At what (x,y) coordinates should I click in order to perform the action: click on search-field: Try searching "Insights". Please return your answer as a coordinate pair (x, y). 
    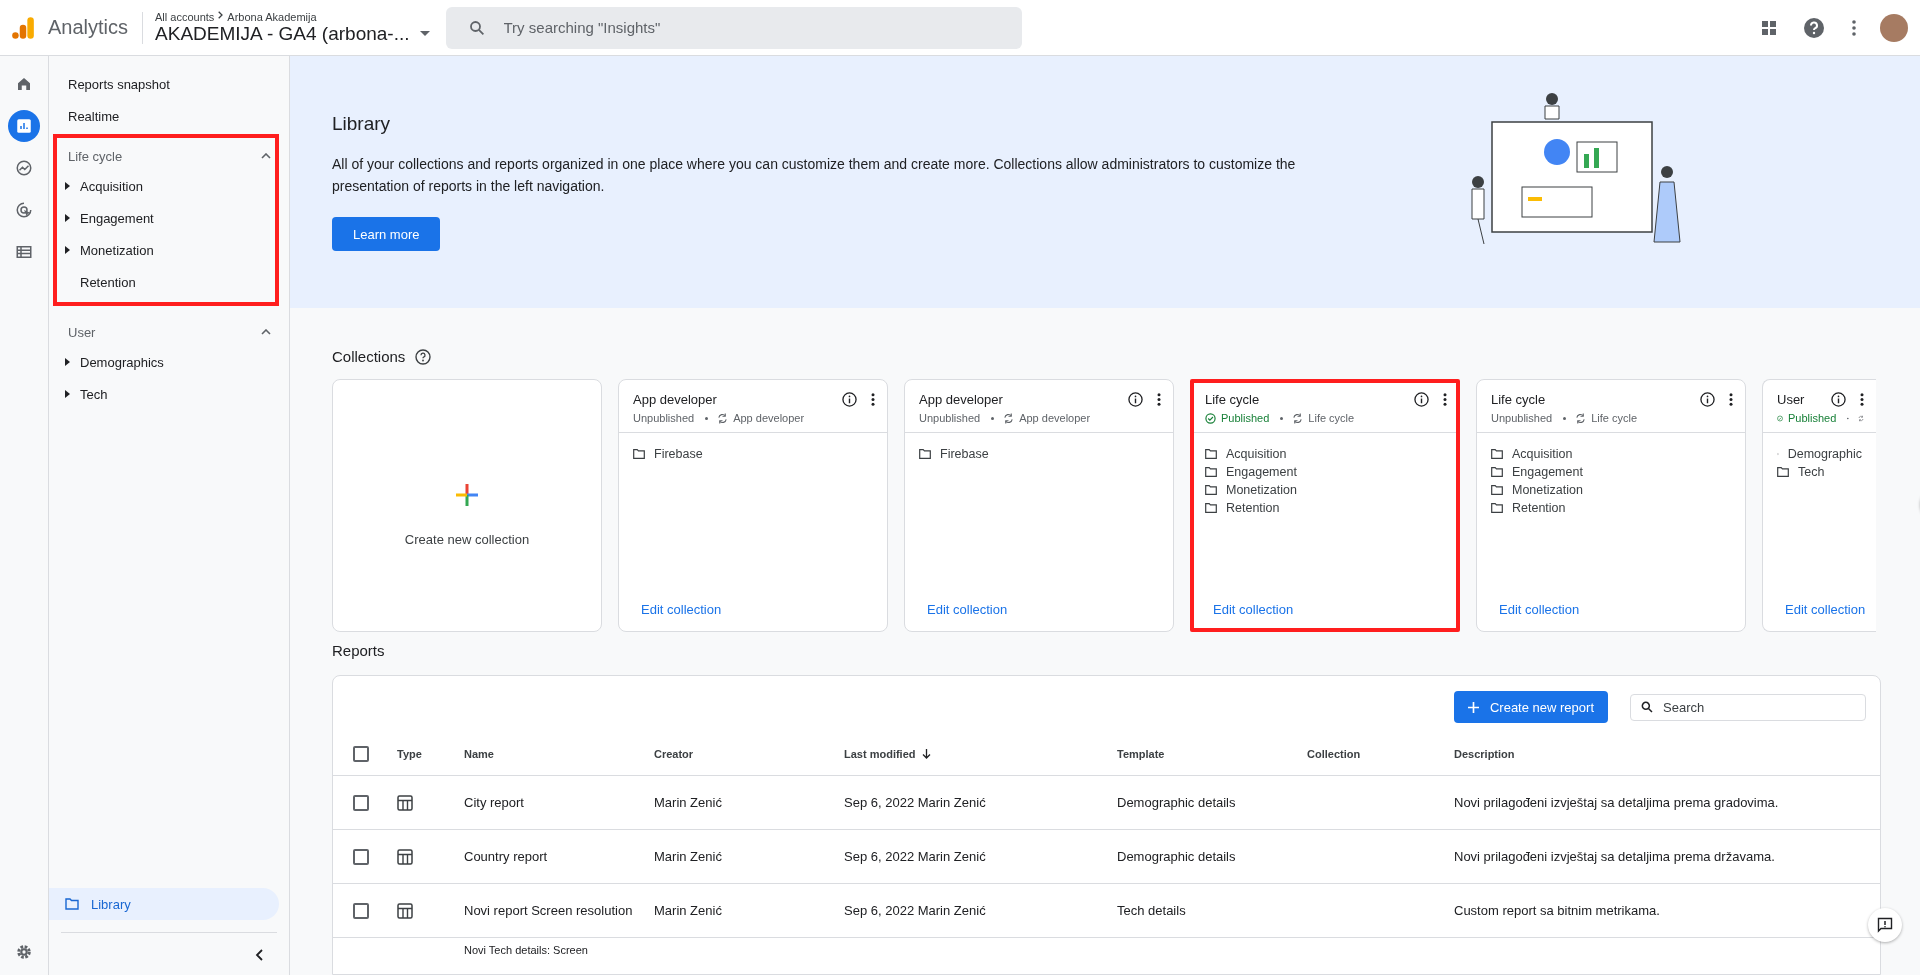
    Looking at the image, I should click on (733, 27).